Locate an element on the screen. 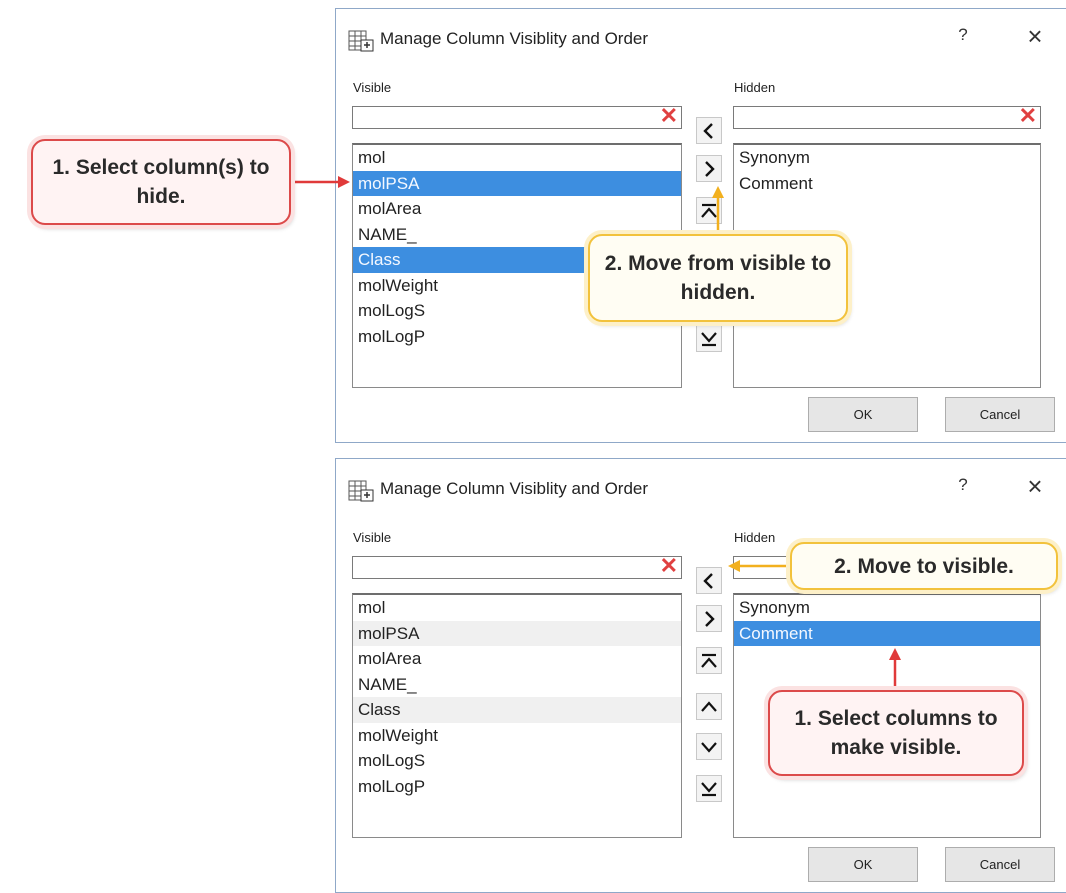 The image size is (1066, 893). callout-select-hide: 1. Select column(s) to hide. is located at coordinates (161, 182).